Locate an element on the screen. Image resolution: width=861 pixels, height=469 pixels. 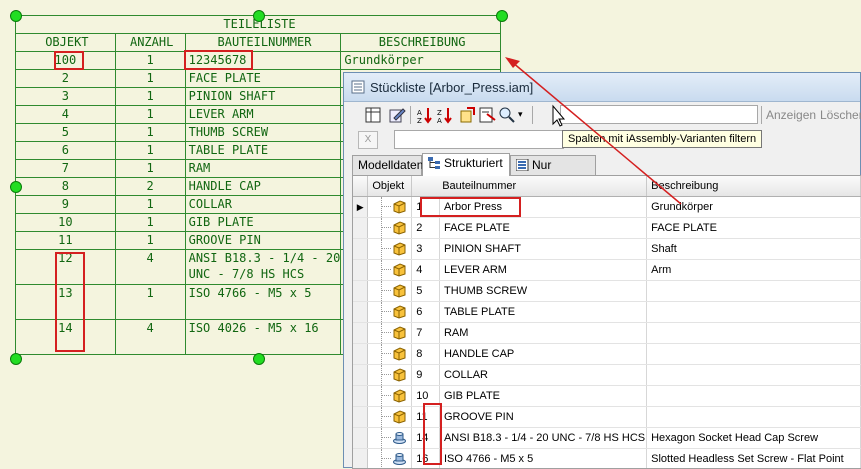
bom-row: 5THUMB SCREW is located at coordinates (607, 291).